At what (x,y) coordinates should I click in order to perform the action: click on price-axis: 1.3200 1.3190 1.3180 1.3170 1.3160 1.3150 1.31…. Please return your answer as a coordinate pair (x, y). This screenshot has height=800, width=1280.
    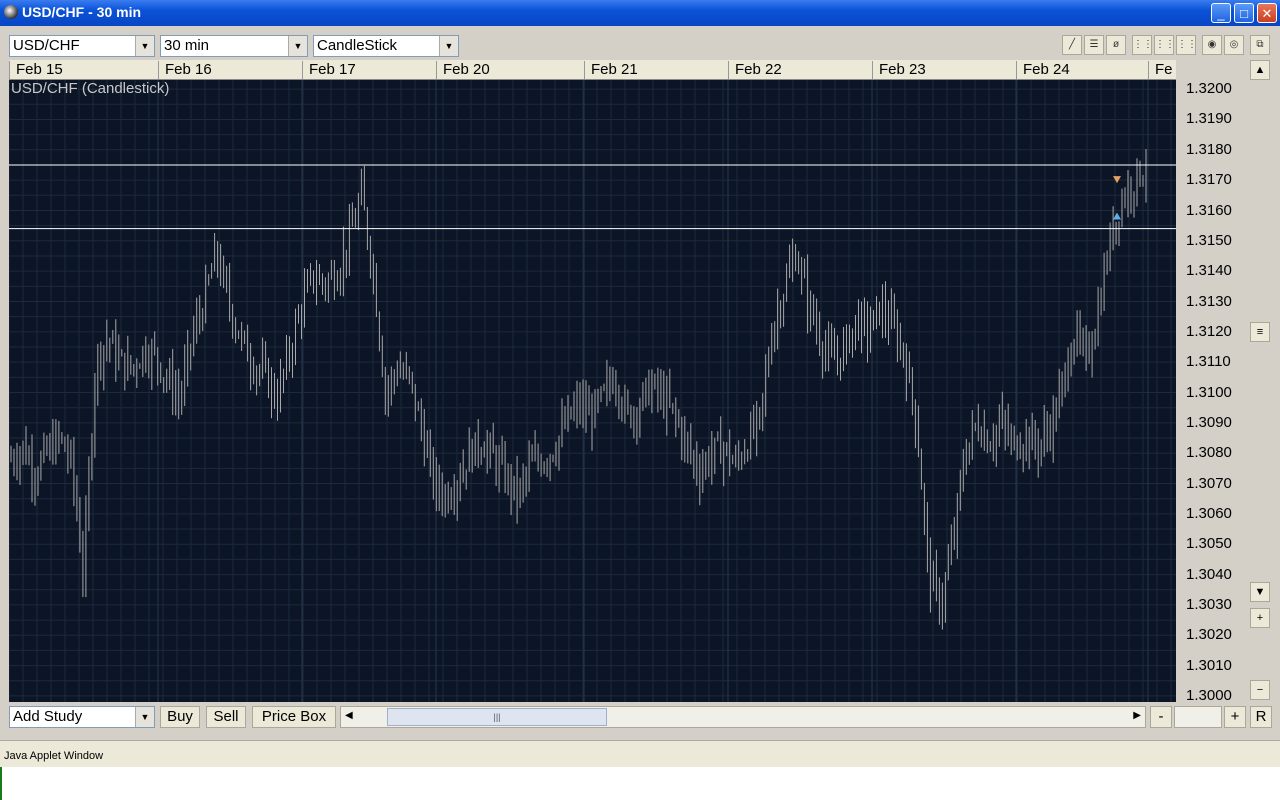
    Looking at the image, I should click on (1210, 391).